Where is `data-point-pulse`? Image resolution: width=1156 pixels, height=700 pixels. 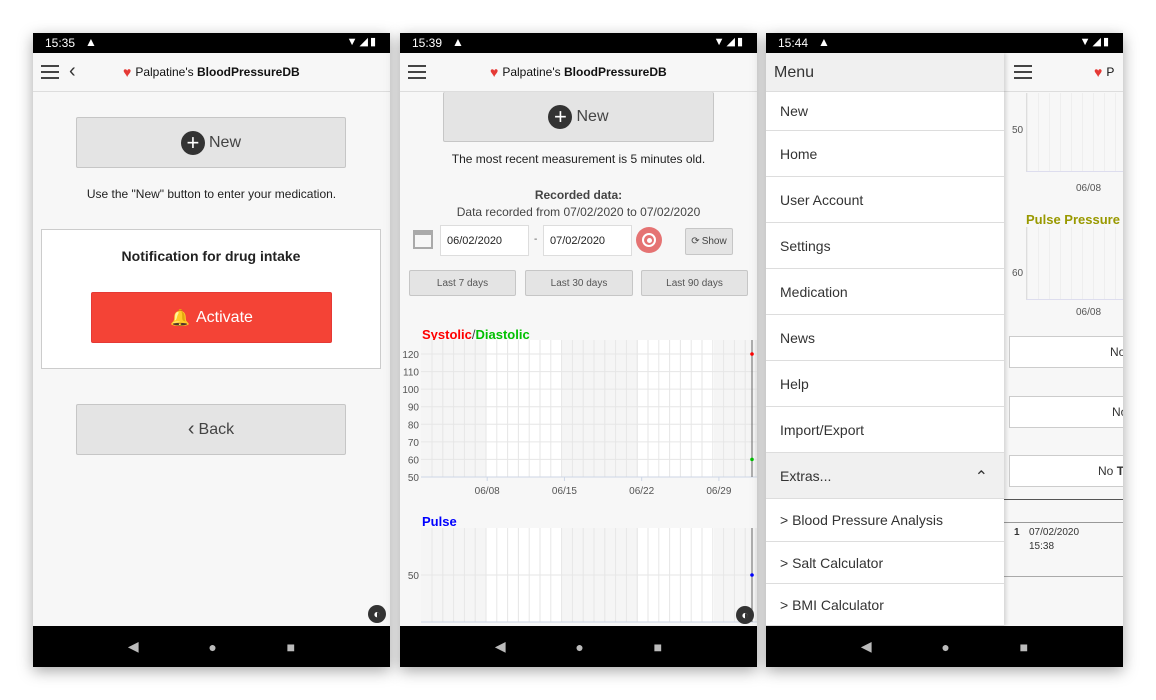 data-point-pulse is located at coordinates (752, 575).